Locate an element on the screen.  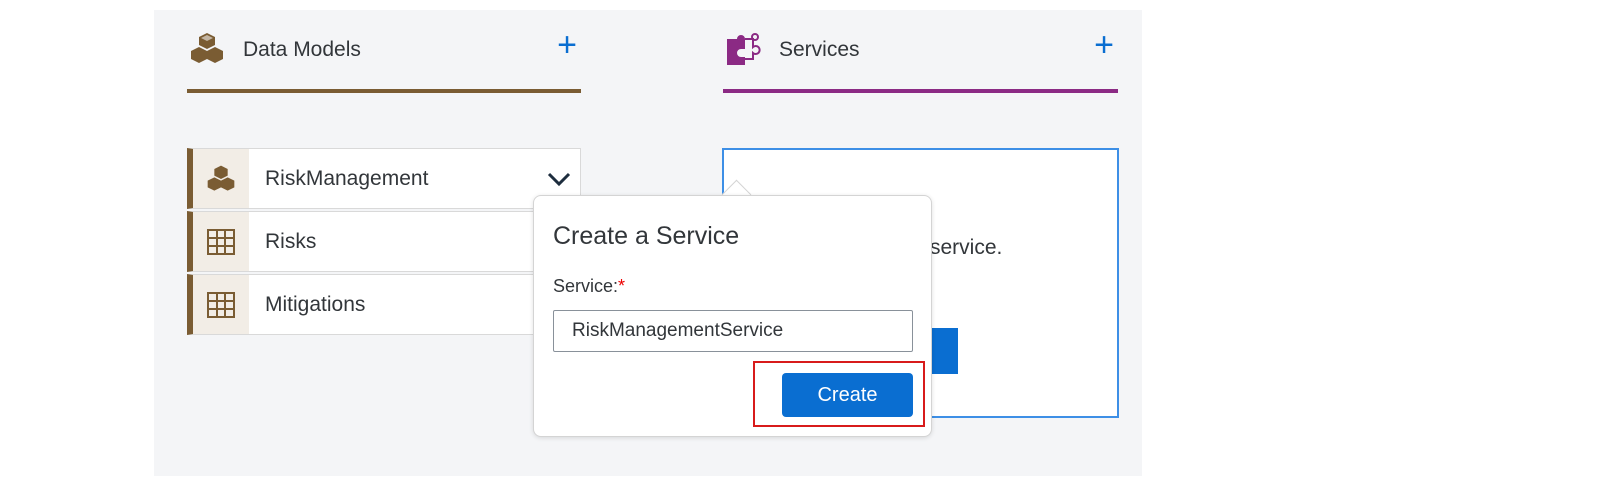
data-models-header: Data Models + is located at coordinates (384, 60).